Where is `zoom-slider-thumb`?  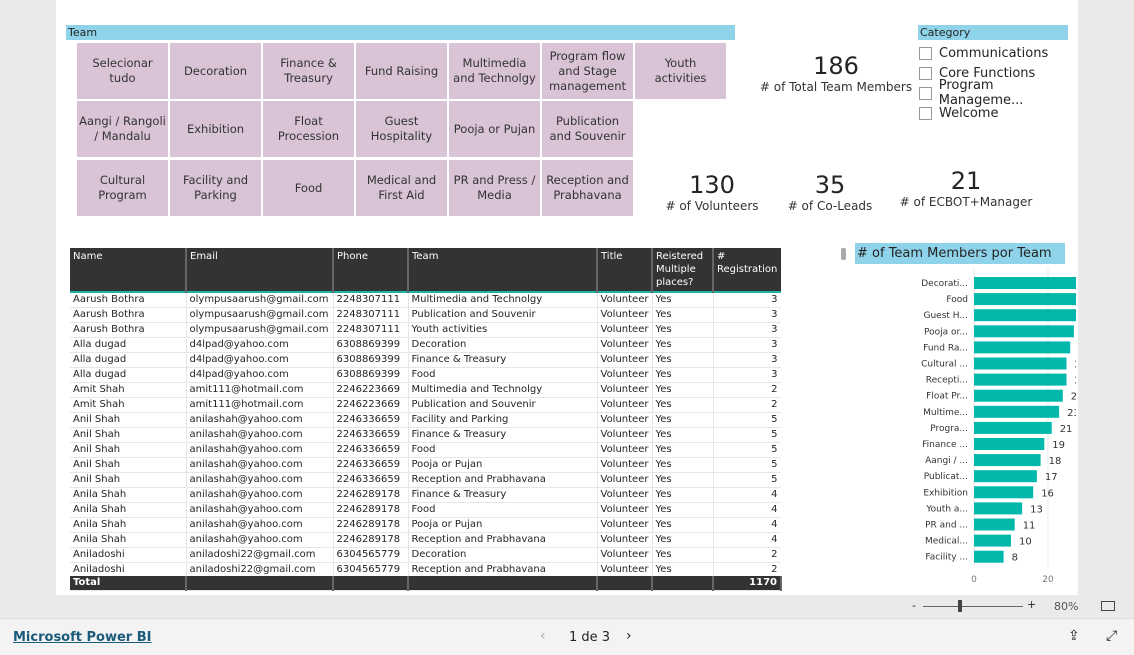
zoom-slider-thumb is located at coordinates (960, 606).